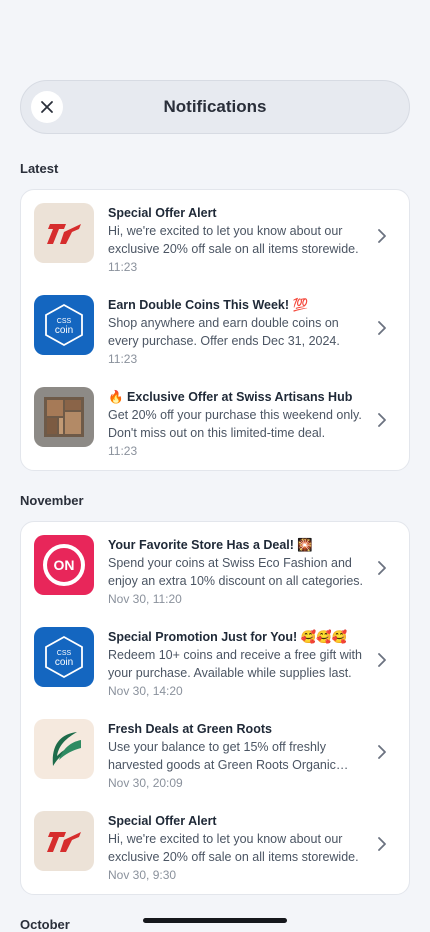 This screenshot has height=932, width=430. Describe the element at coordinates (210, 545) in the screenshot. I see `notification-title: Your Favorite Store Has a Deal! 🎇` at that location.